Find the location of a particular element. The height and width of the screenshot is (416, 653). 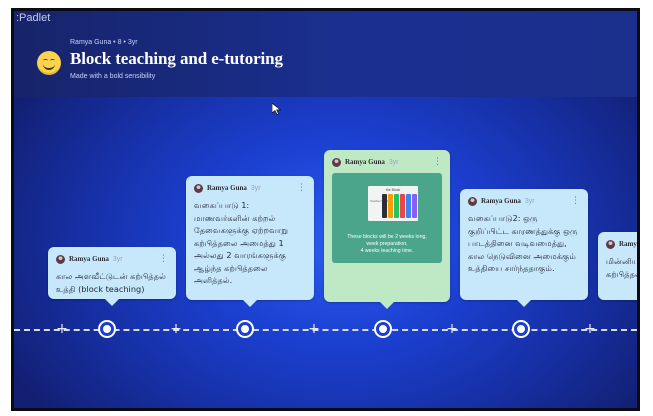

page-title: Block teaching and e-tutoring is located at coordinates (176, 58).